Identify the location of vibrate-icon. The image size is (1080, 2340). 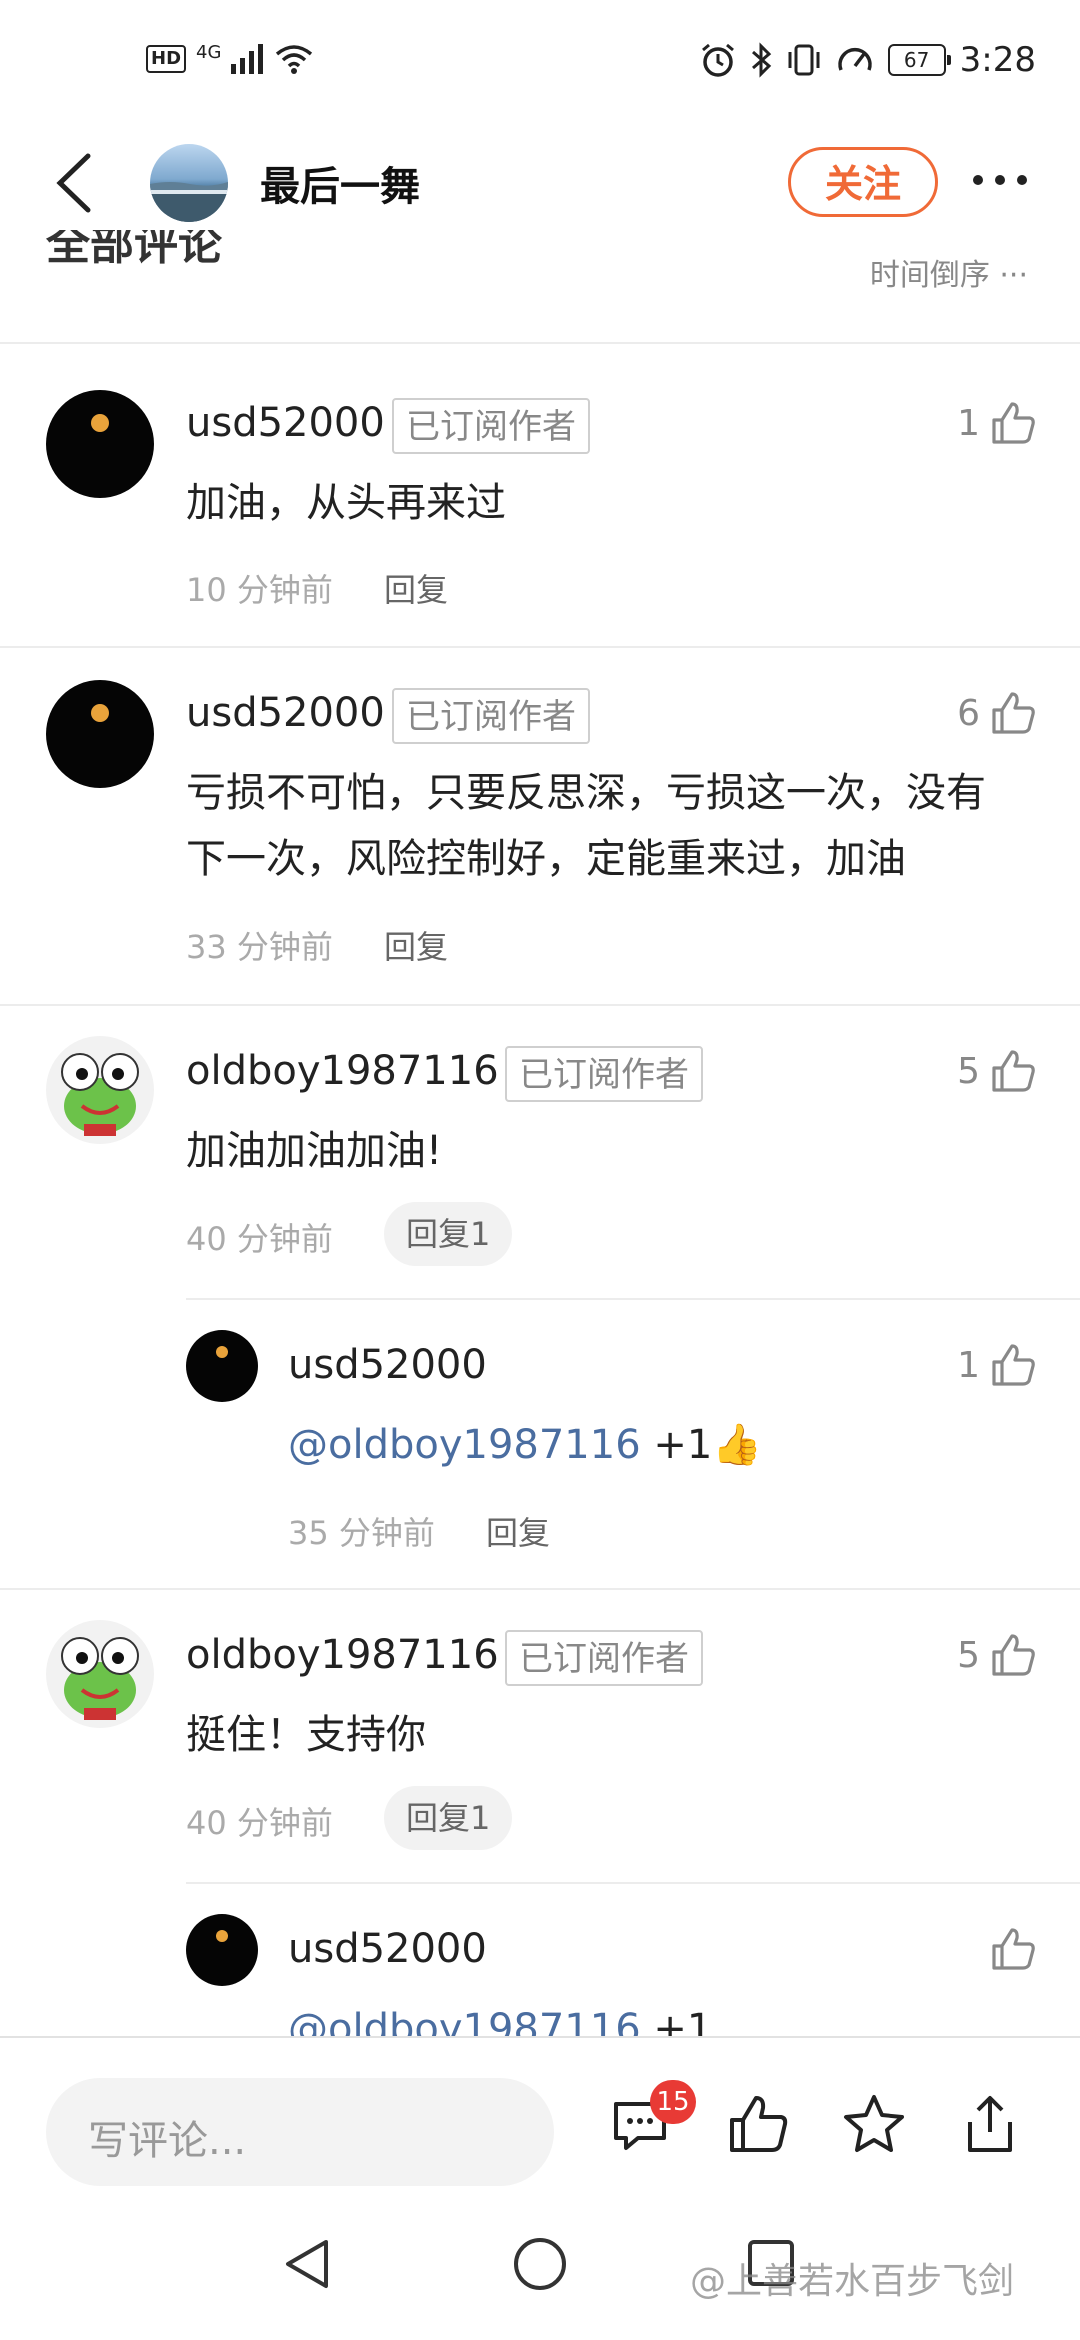
(804, 60).